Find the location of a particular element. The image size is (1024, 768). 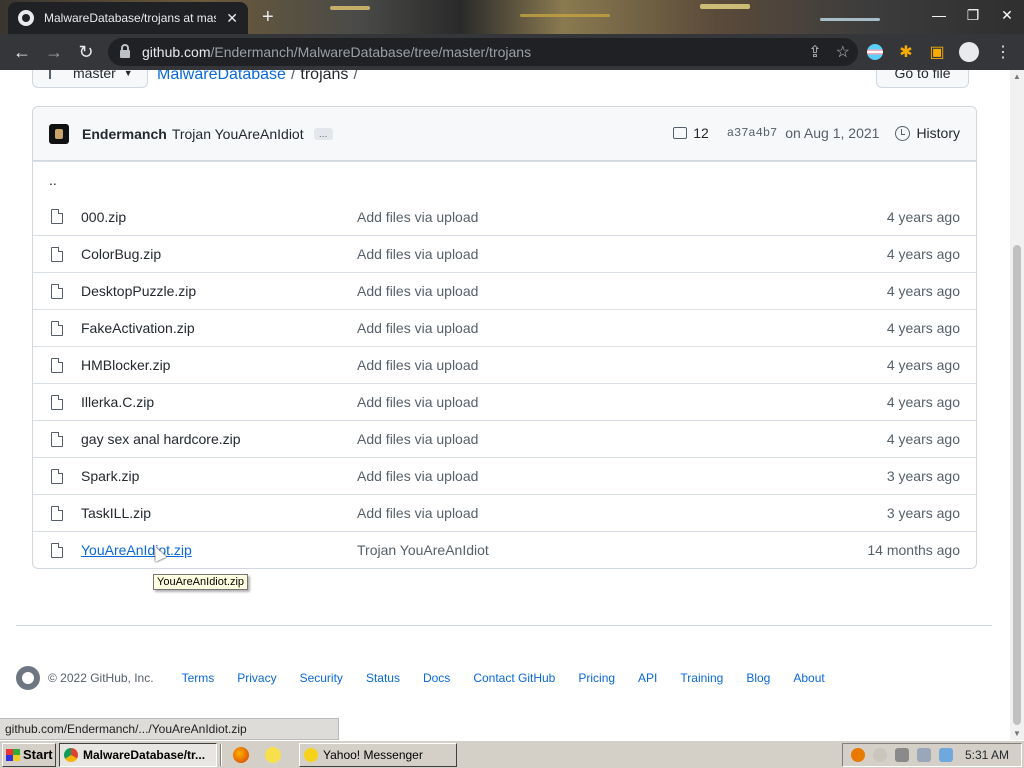

commit-message: Trojan YouAreAnIdiot is located at coordinates (238, 134).